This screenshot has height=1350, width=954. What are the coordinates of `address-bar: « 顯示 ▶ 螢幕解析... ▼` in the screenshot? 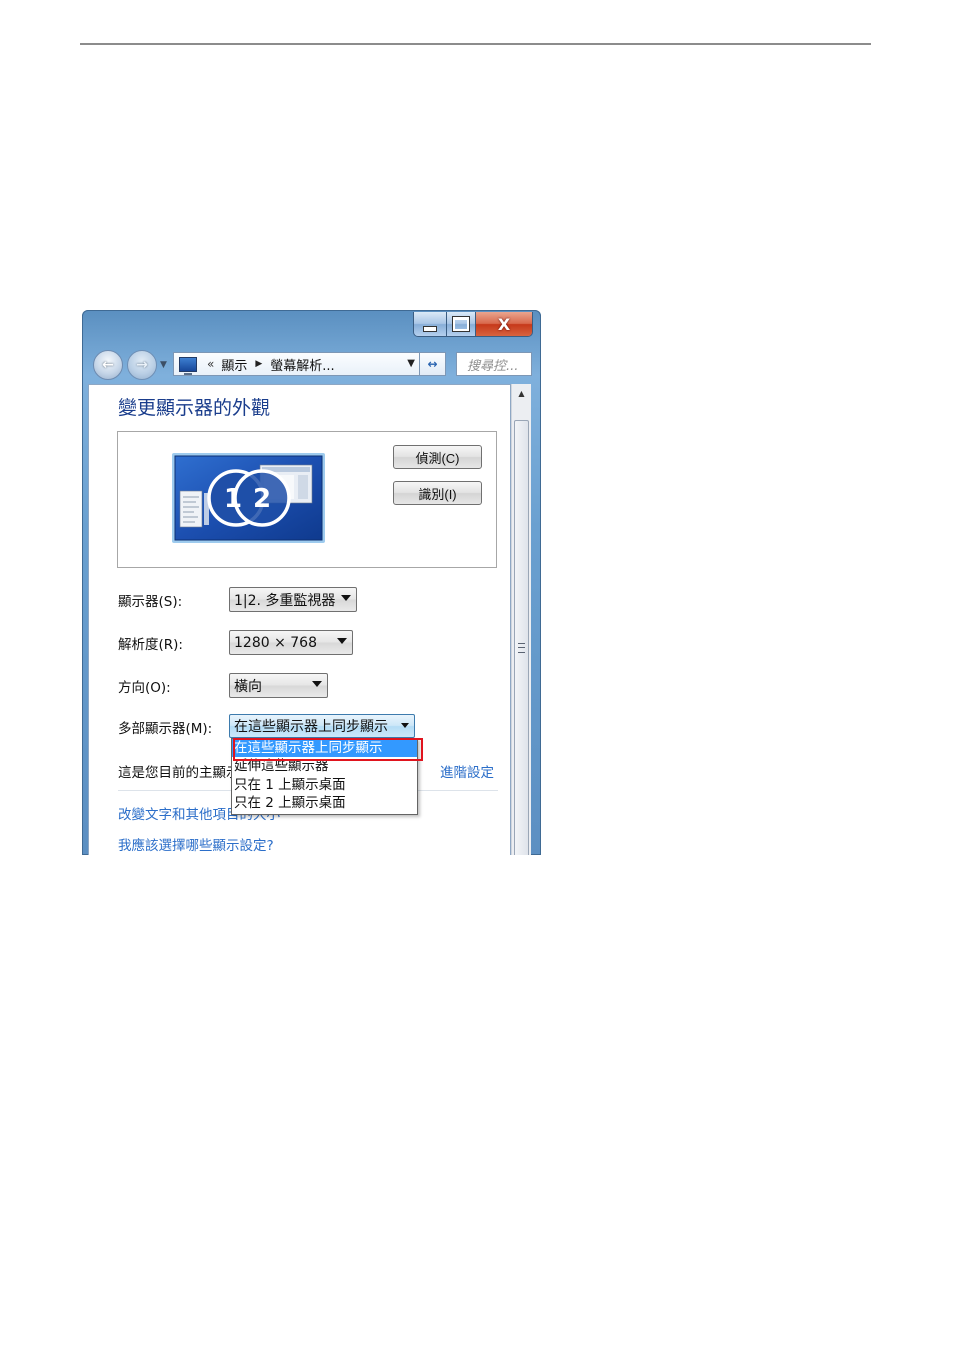 It's located at (296, 364).